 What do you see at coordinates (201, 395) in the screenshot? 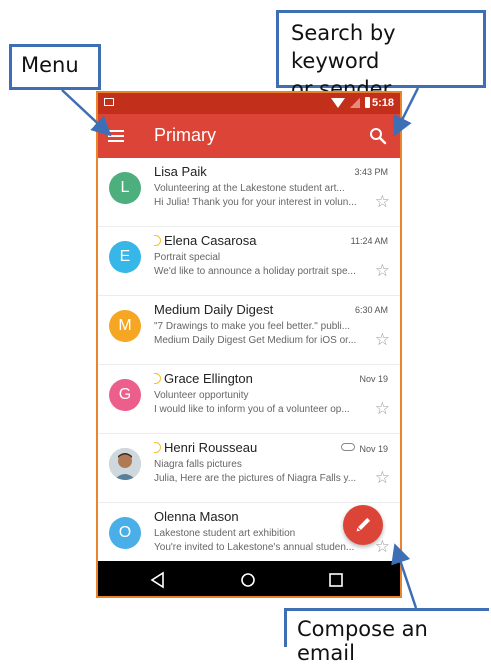
I see `email-subject: Volunteer opportunity` at bounding box center [201, 395].